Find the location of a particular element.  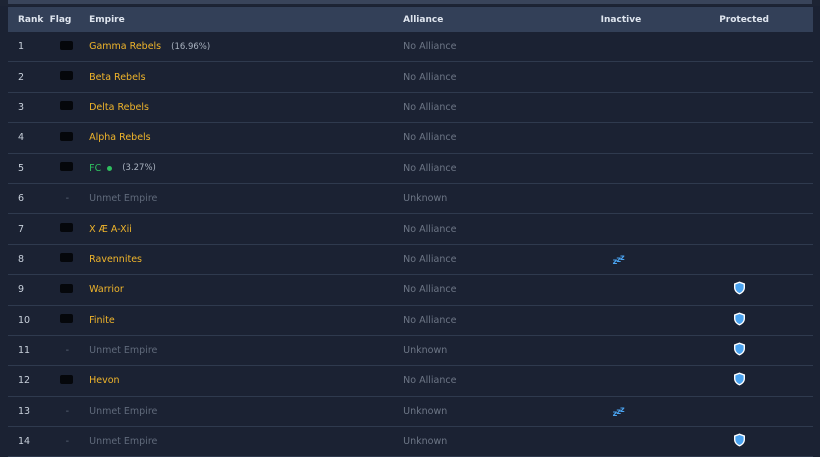

empire-share: (16.96%) is located at coordinates (191, 46).